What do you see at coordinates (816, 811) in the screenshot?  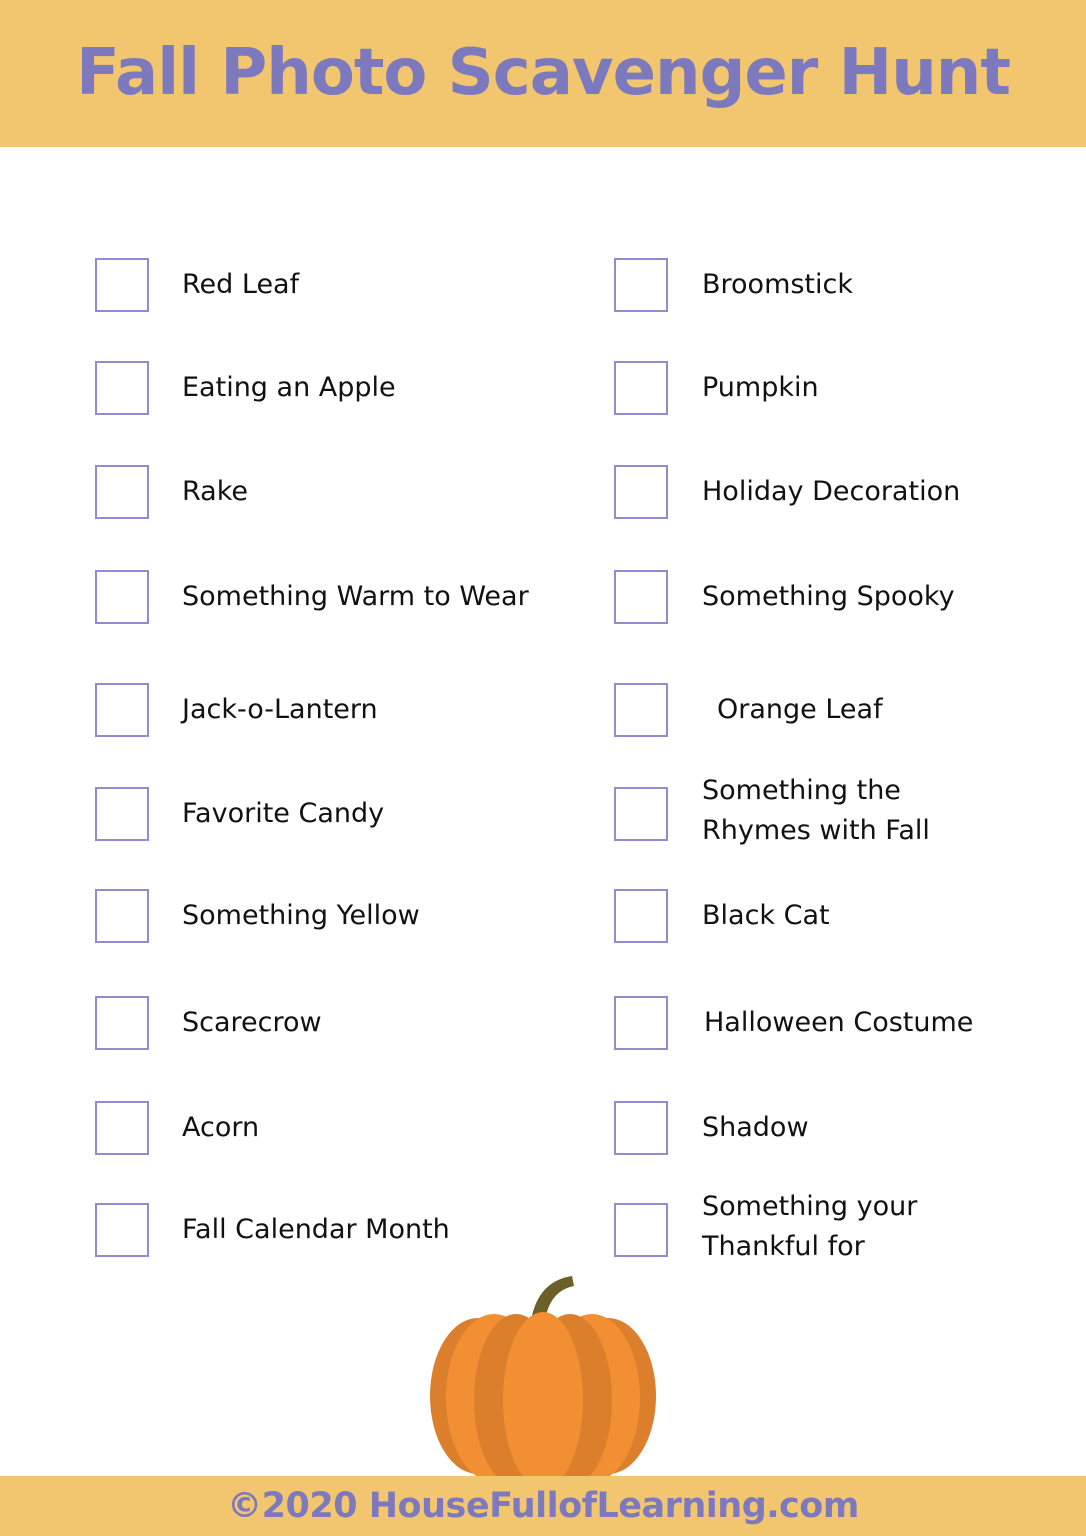 I see `item-label: Something the Rhymes with Fall` at bounding box center [816, 811].